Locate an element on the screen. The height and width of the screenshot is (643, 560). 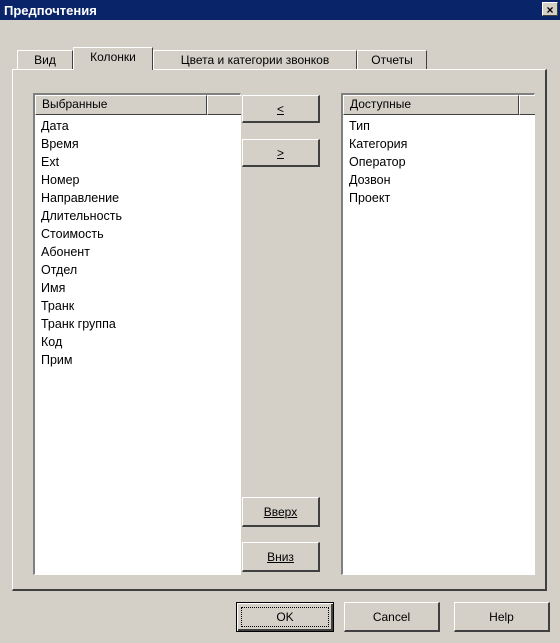
tab-reports-label: Отчеты is located at coordinates (392, 60).